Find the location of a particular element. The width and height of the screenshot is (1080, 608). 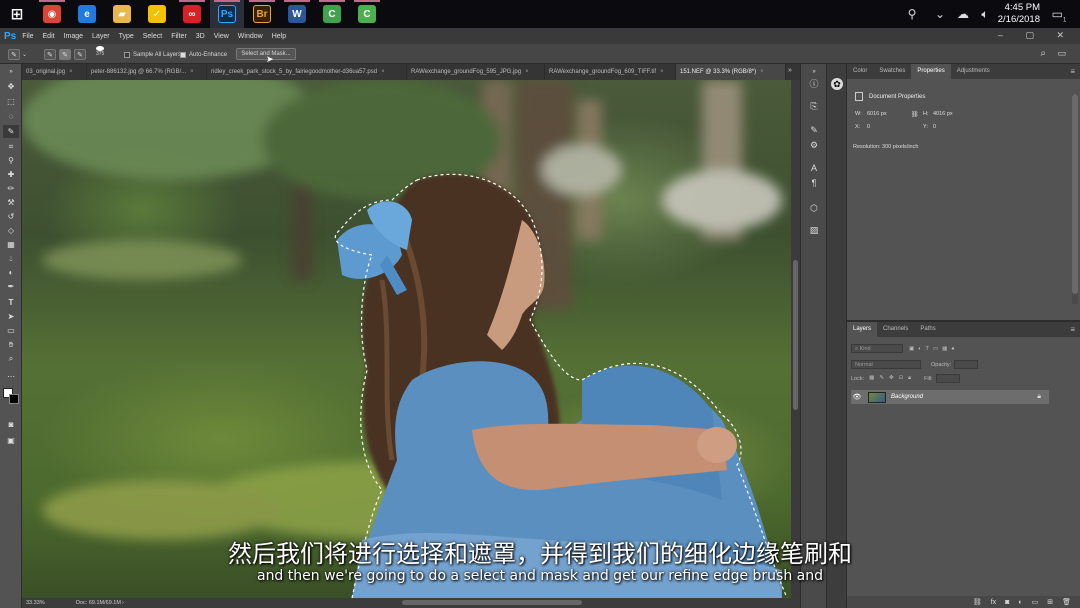

new-selection-button: ✎ is located at coordinates (50, 54).